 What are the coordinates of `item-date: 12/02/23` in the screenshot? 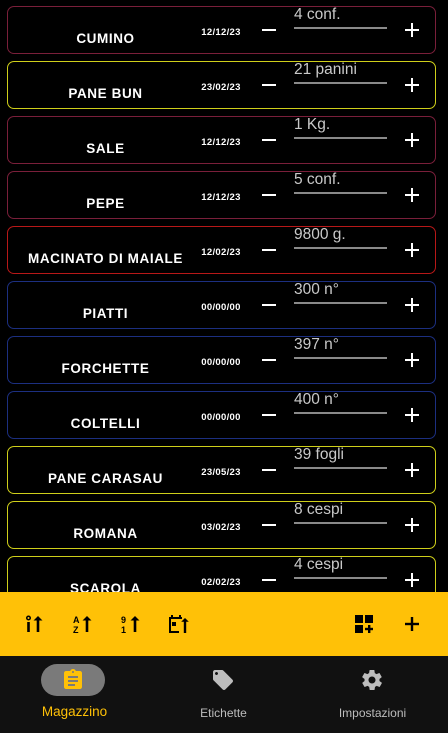 It's located at (221, 252).